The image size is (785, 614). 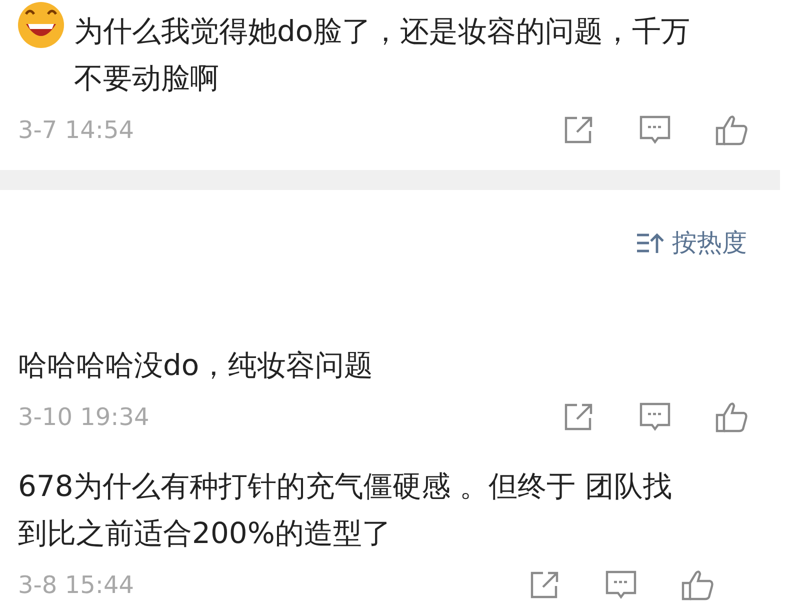 I want to click on comment-time: 3-8 15:44, so click(x=76, y=585).